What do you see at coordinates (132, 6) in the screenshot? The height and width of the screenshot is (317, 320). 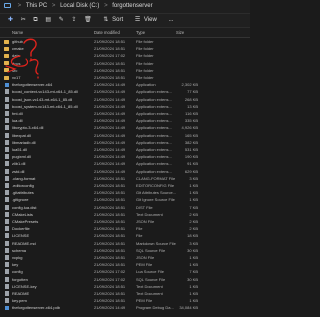 I see `breadcrumb-forgottenserver: forgottenserver` at bounding box center [132, 6].